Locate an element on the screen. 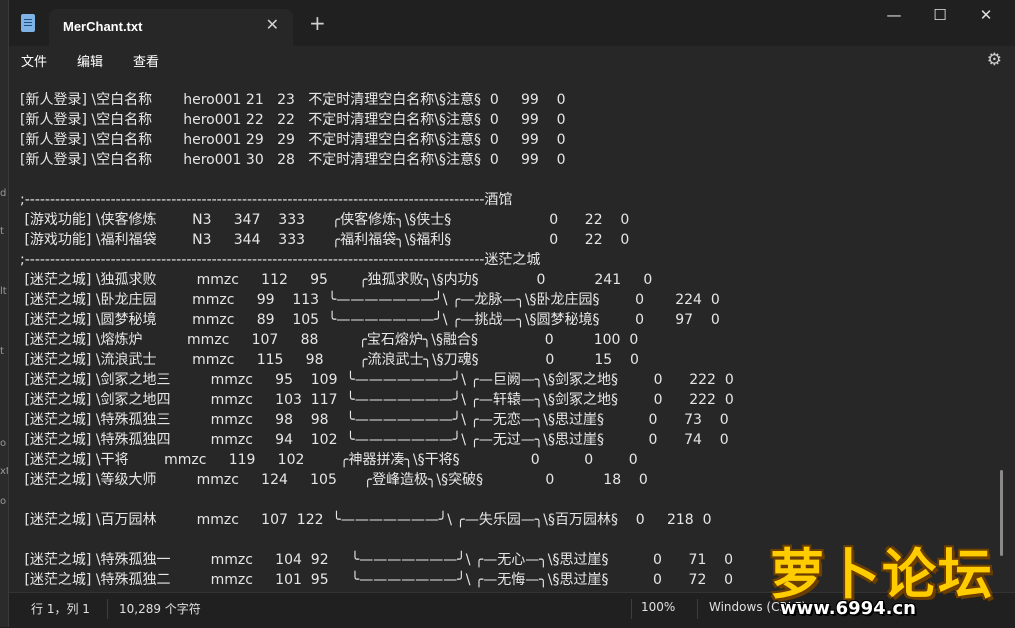 The height and width of the screenshot is (628, 1015). tab-title: MerChant.txt is located at coordinates (103, 26).